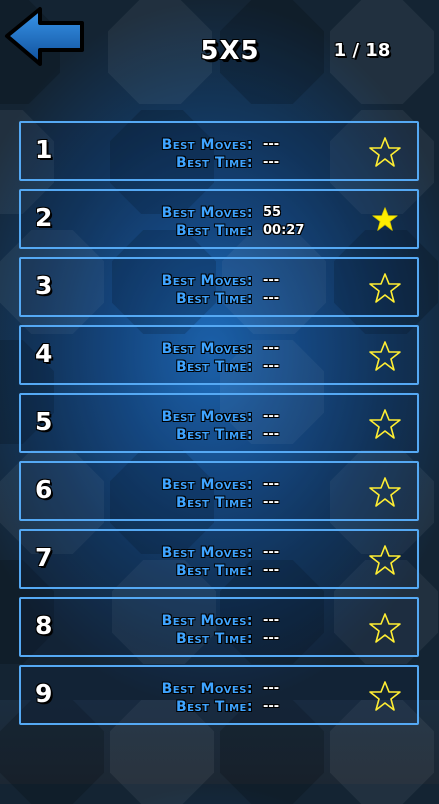  What do you see at coordinates (44, 149) in the screenshot?
I see `level-number: 1` at bounding box center [44, 149].